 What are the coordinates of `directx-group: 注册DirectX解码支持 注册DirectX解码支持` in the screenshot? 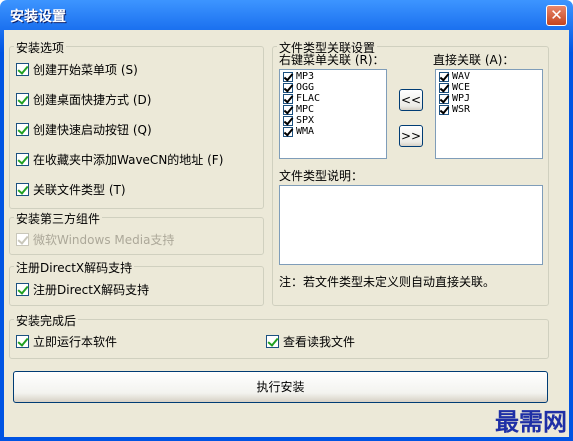 It's located at (136, 282).